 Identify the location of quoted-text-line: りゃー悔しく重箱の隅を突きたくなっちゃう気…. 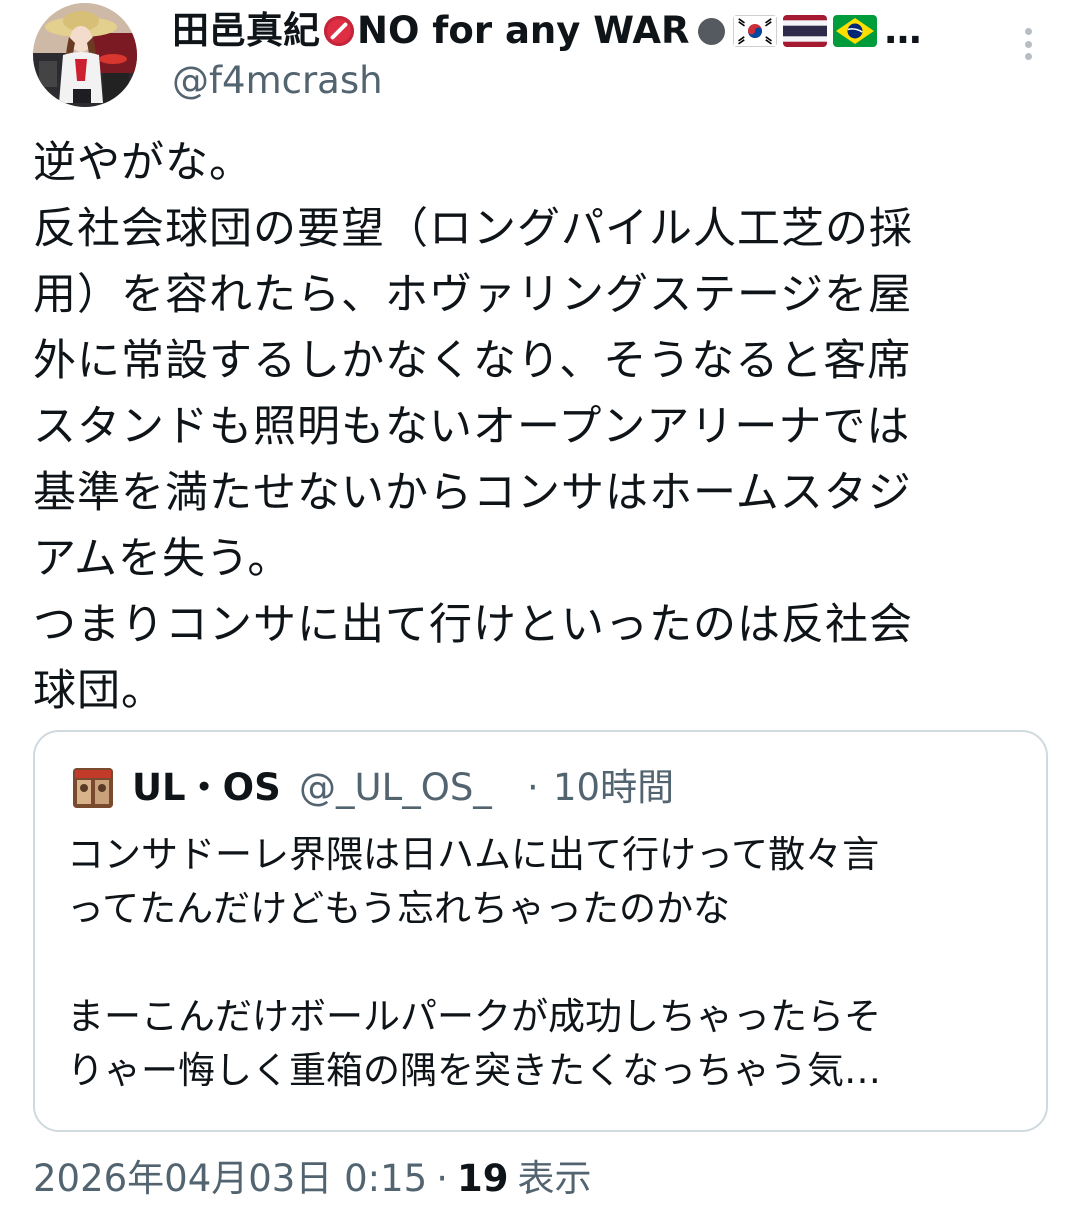
(474, 1070).